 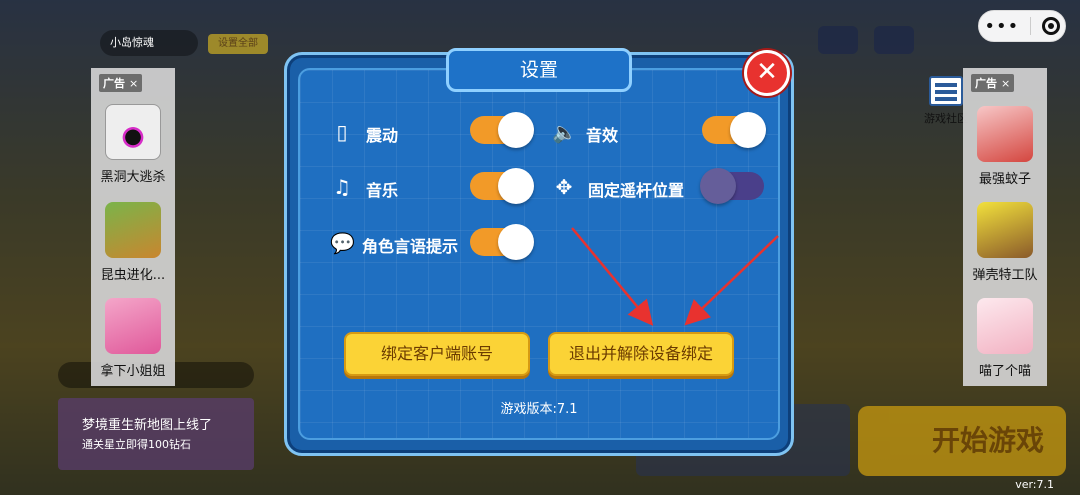 I want to click on mail-icon, so click(x=838, y=40).